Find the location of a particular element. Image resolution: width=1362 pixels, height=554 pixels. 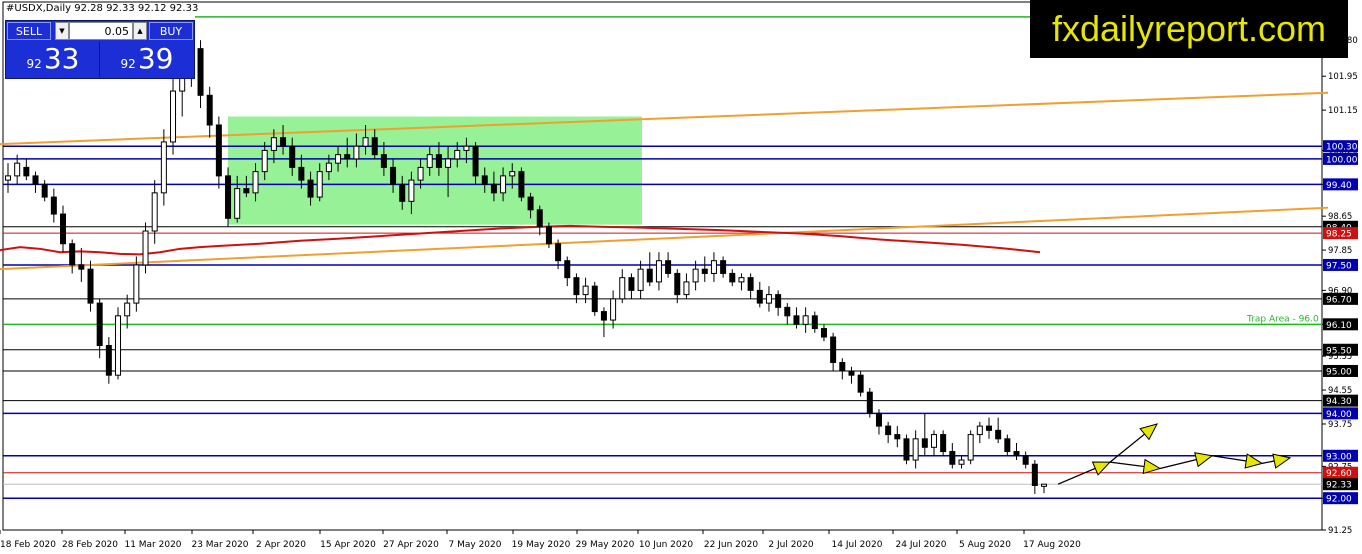

level-tag-label-7: 96.10 is located at coordinates (1339, 326).